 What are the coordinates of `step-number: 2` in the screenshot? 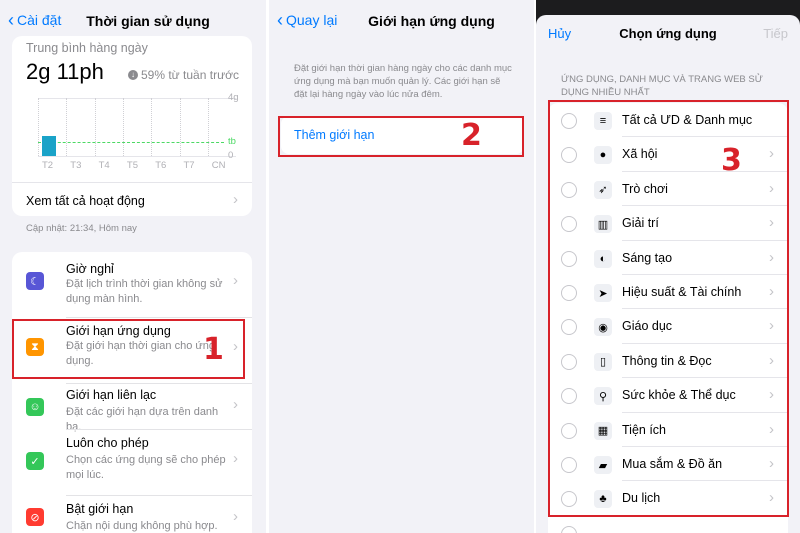 It's located at (471, 135).